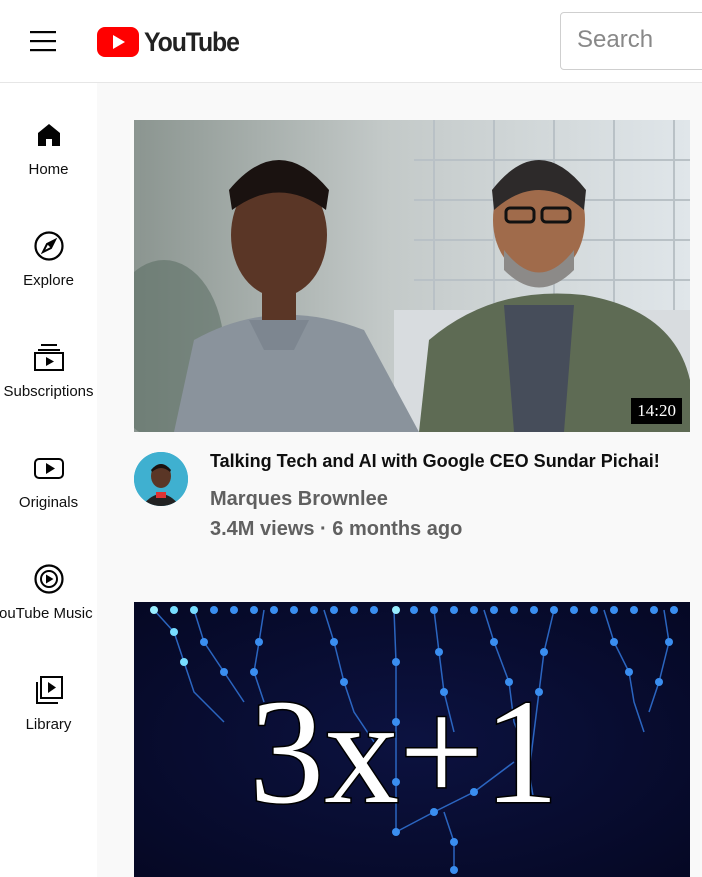 The height and width of the screenshot is (877, 702). I want to click on logo-text: YouTube, so click(192, 41).